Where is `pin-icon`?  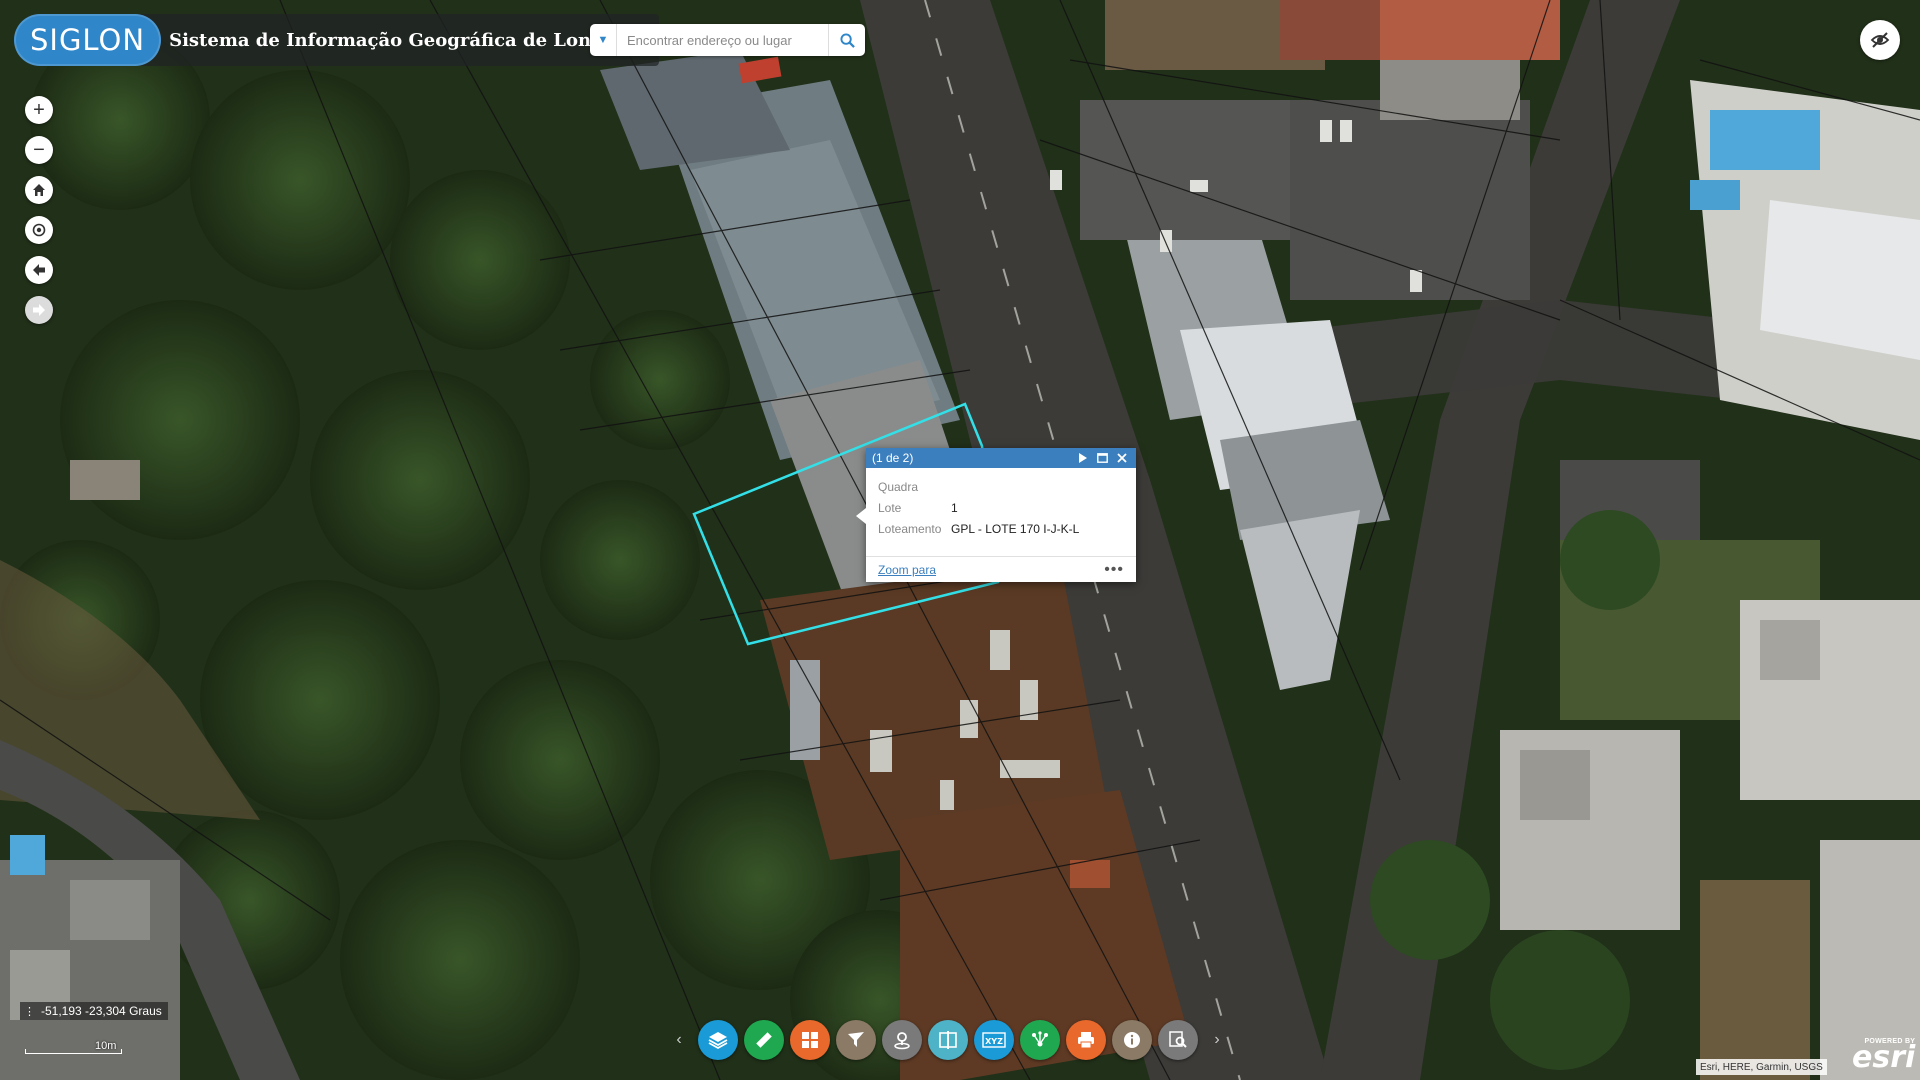
pin-icon is located at coordinates (902, 1041).